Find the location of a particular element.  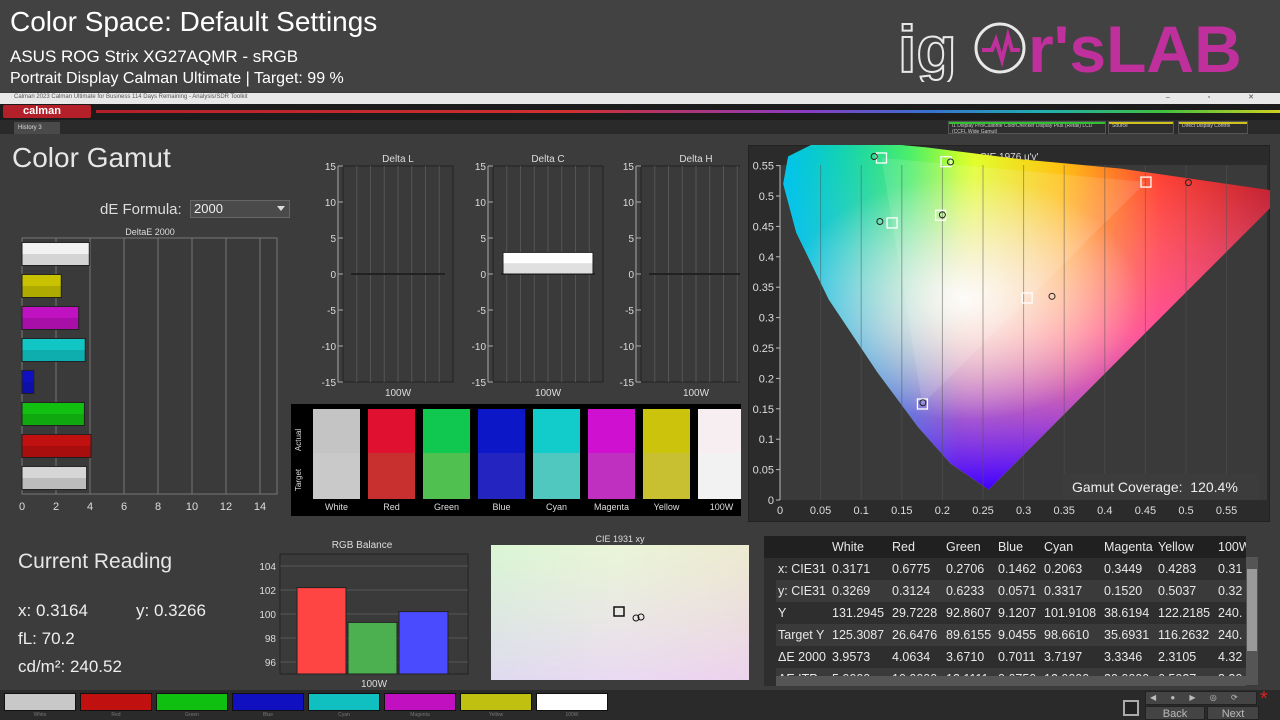

patch-magenta is located at coordinates (420, 702).